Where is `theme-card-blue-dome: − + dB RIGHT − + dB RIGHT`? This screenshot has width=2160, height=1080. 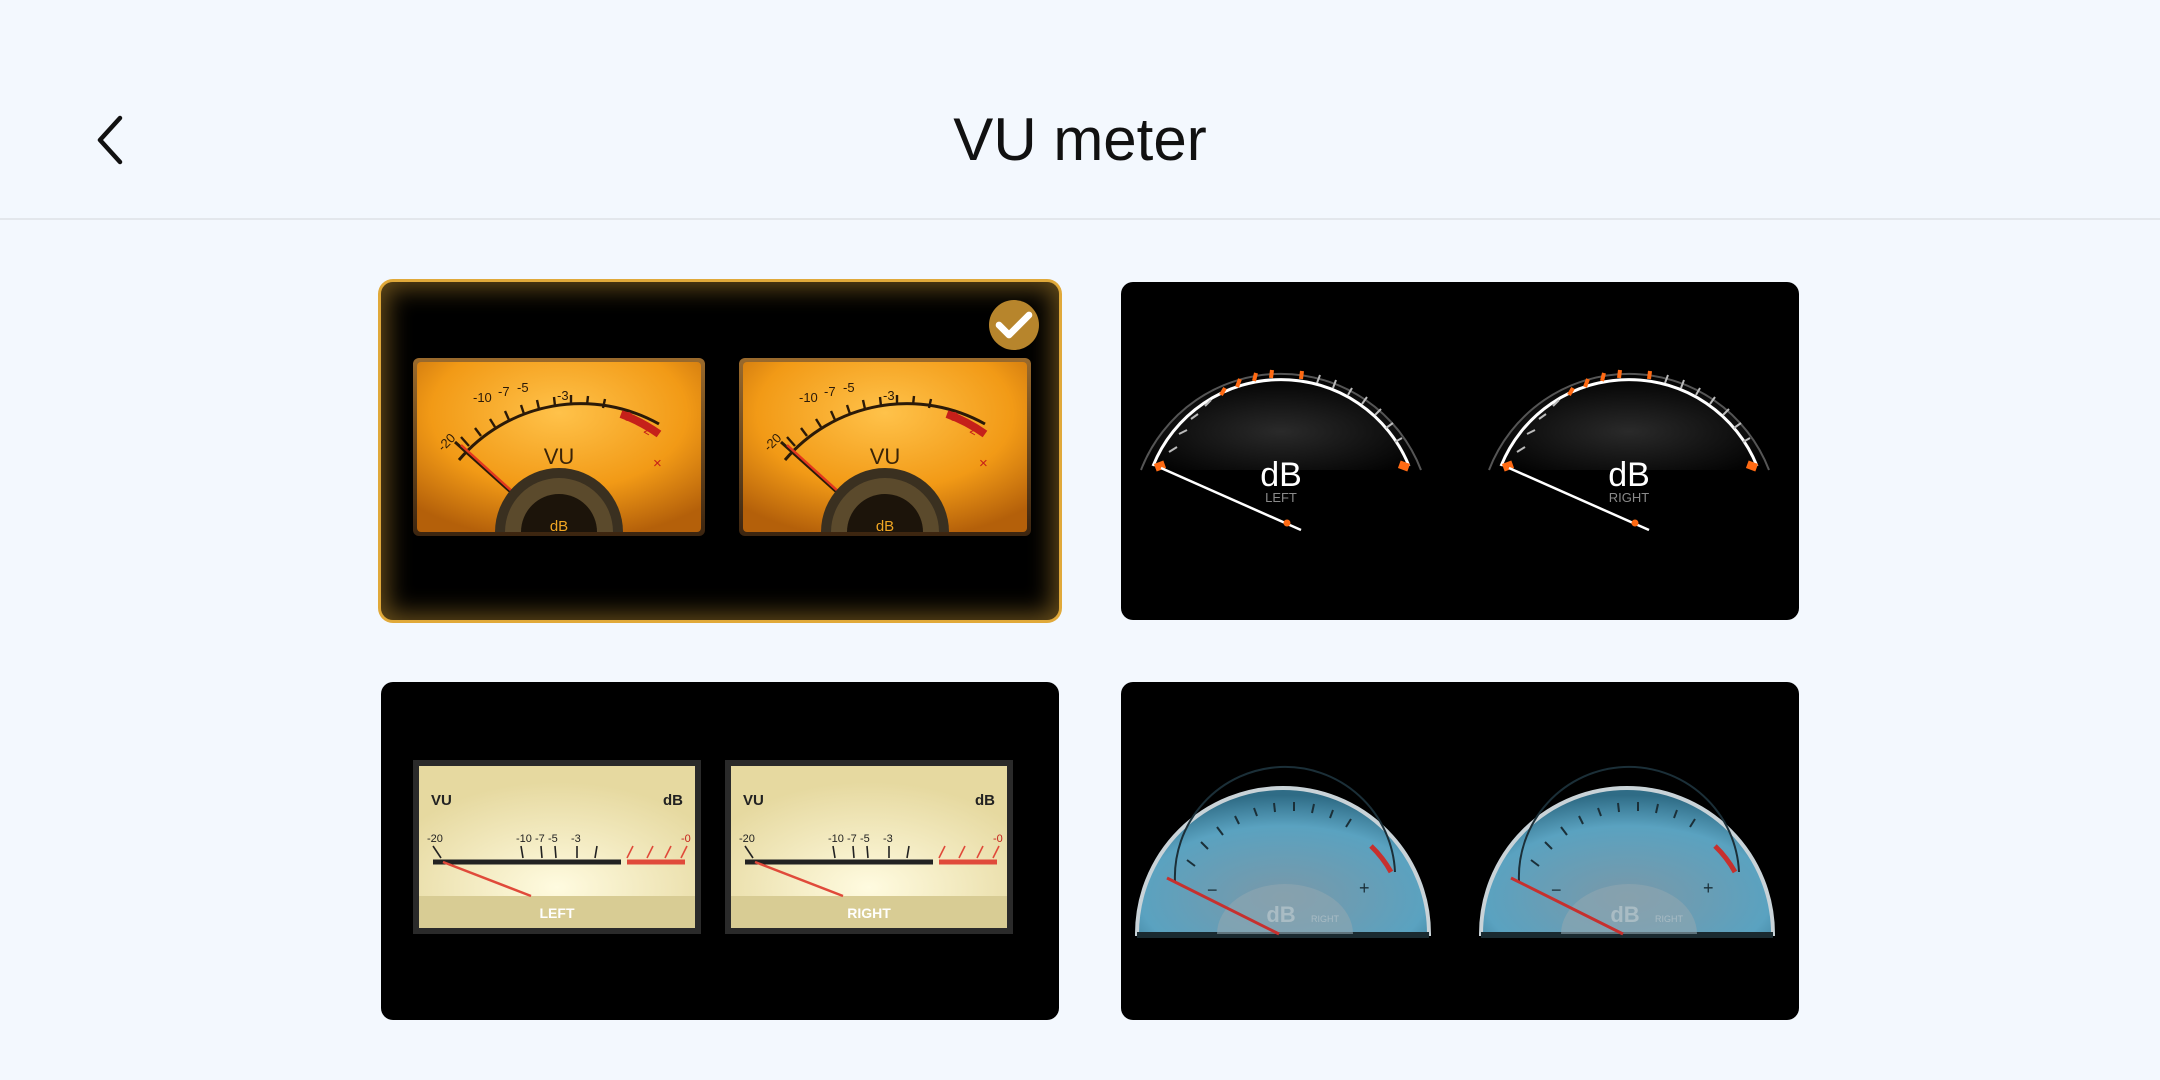
theme-card-blue-dome: − + dB RIGHT − + dB RIGHT is located at coordinates (1460, 851).